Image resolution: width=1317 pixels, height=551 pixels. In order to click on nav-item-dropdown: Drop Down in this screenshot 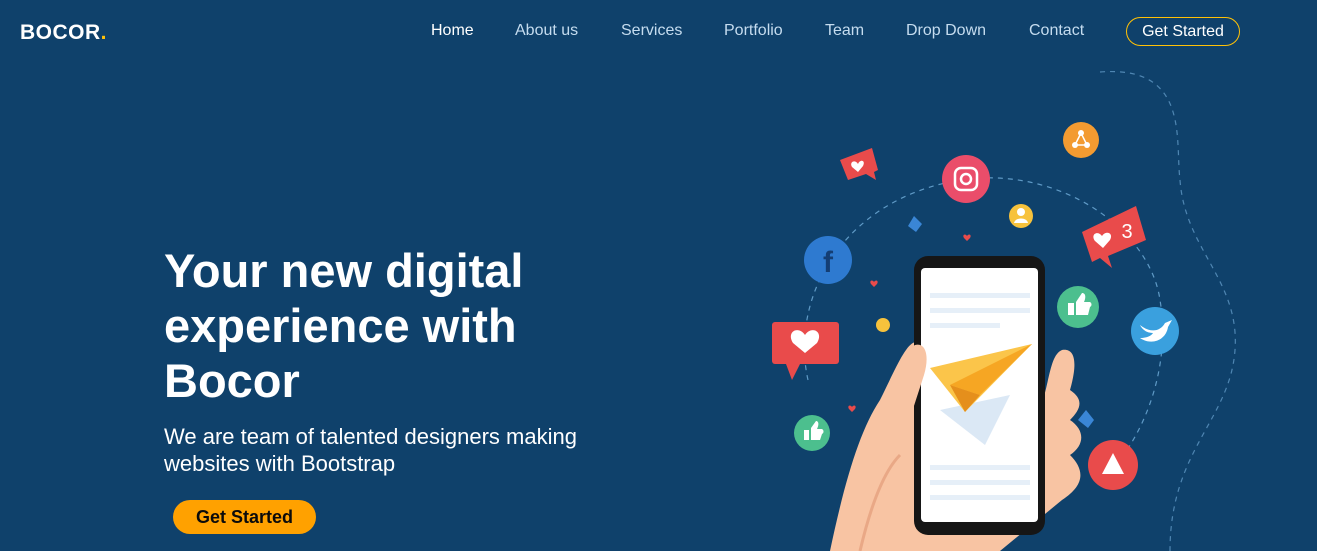, I will do `click(946, 31)`.